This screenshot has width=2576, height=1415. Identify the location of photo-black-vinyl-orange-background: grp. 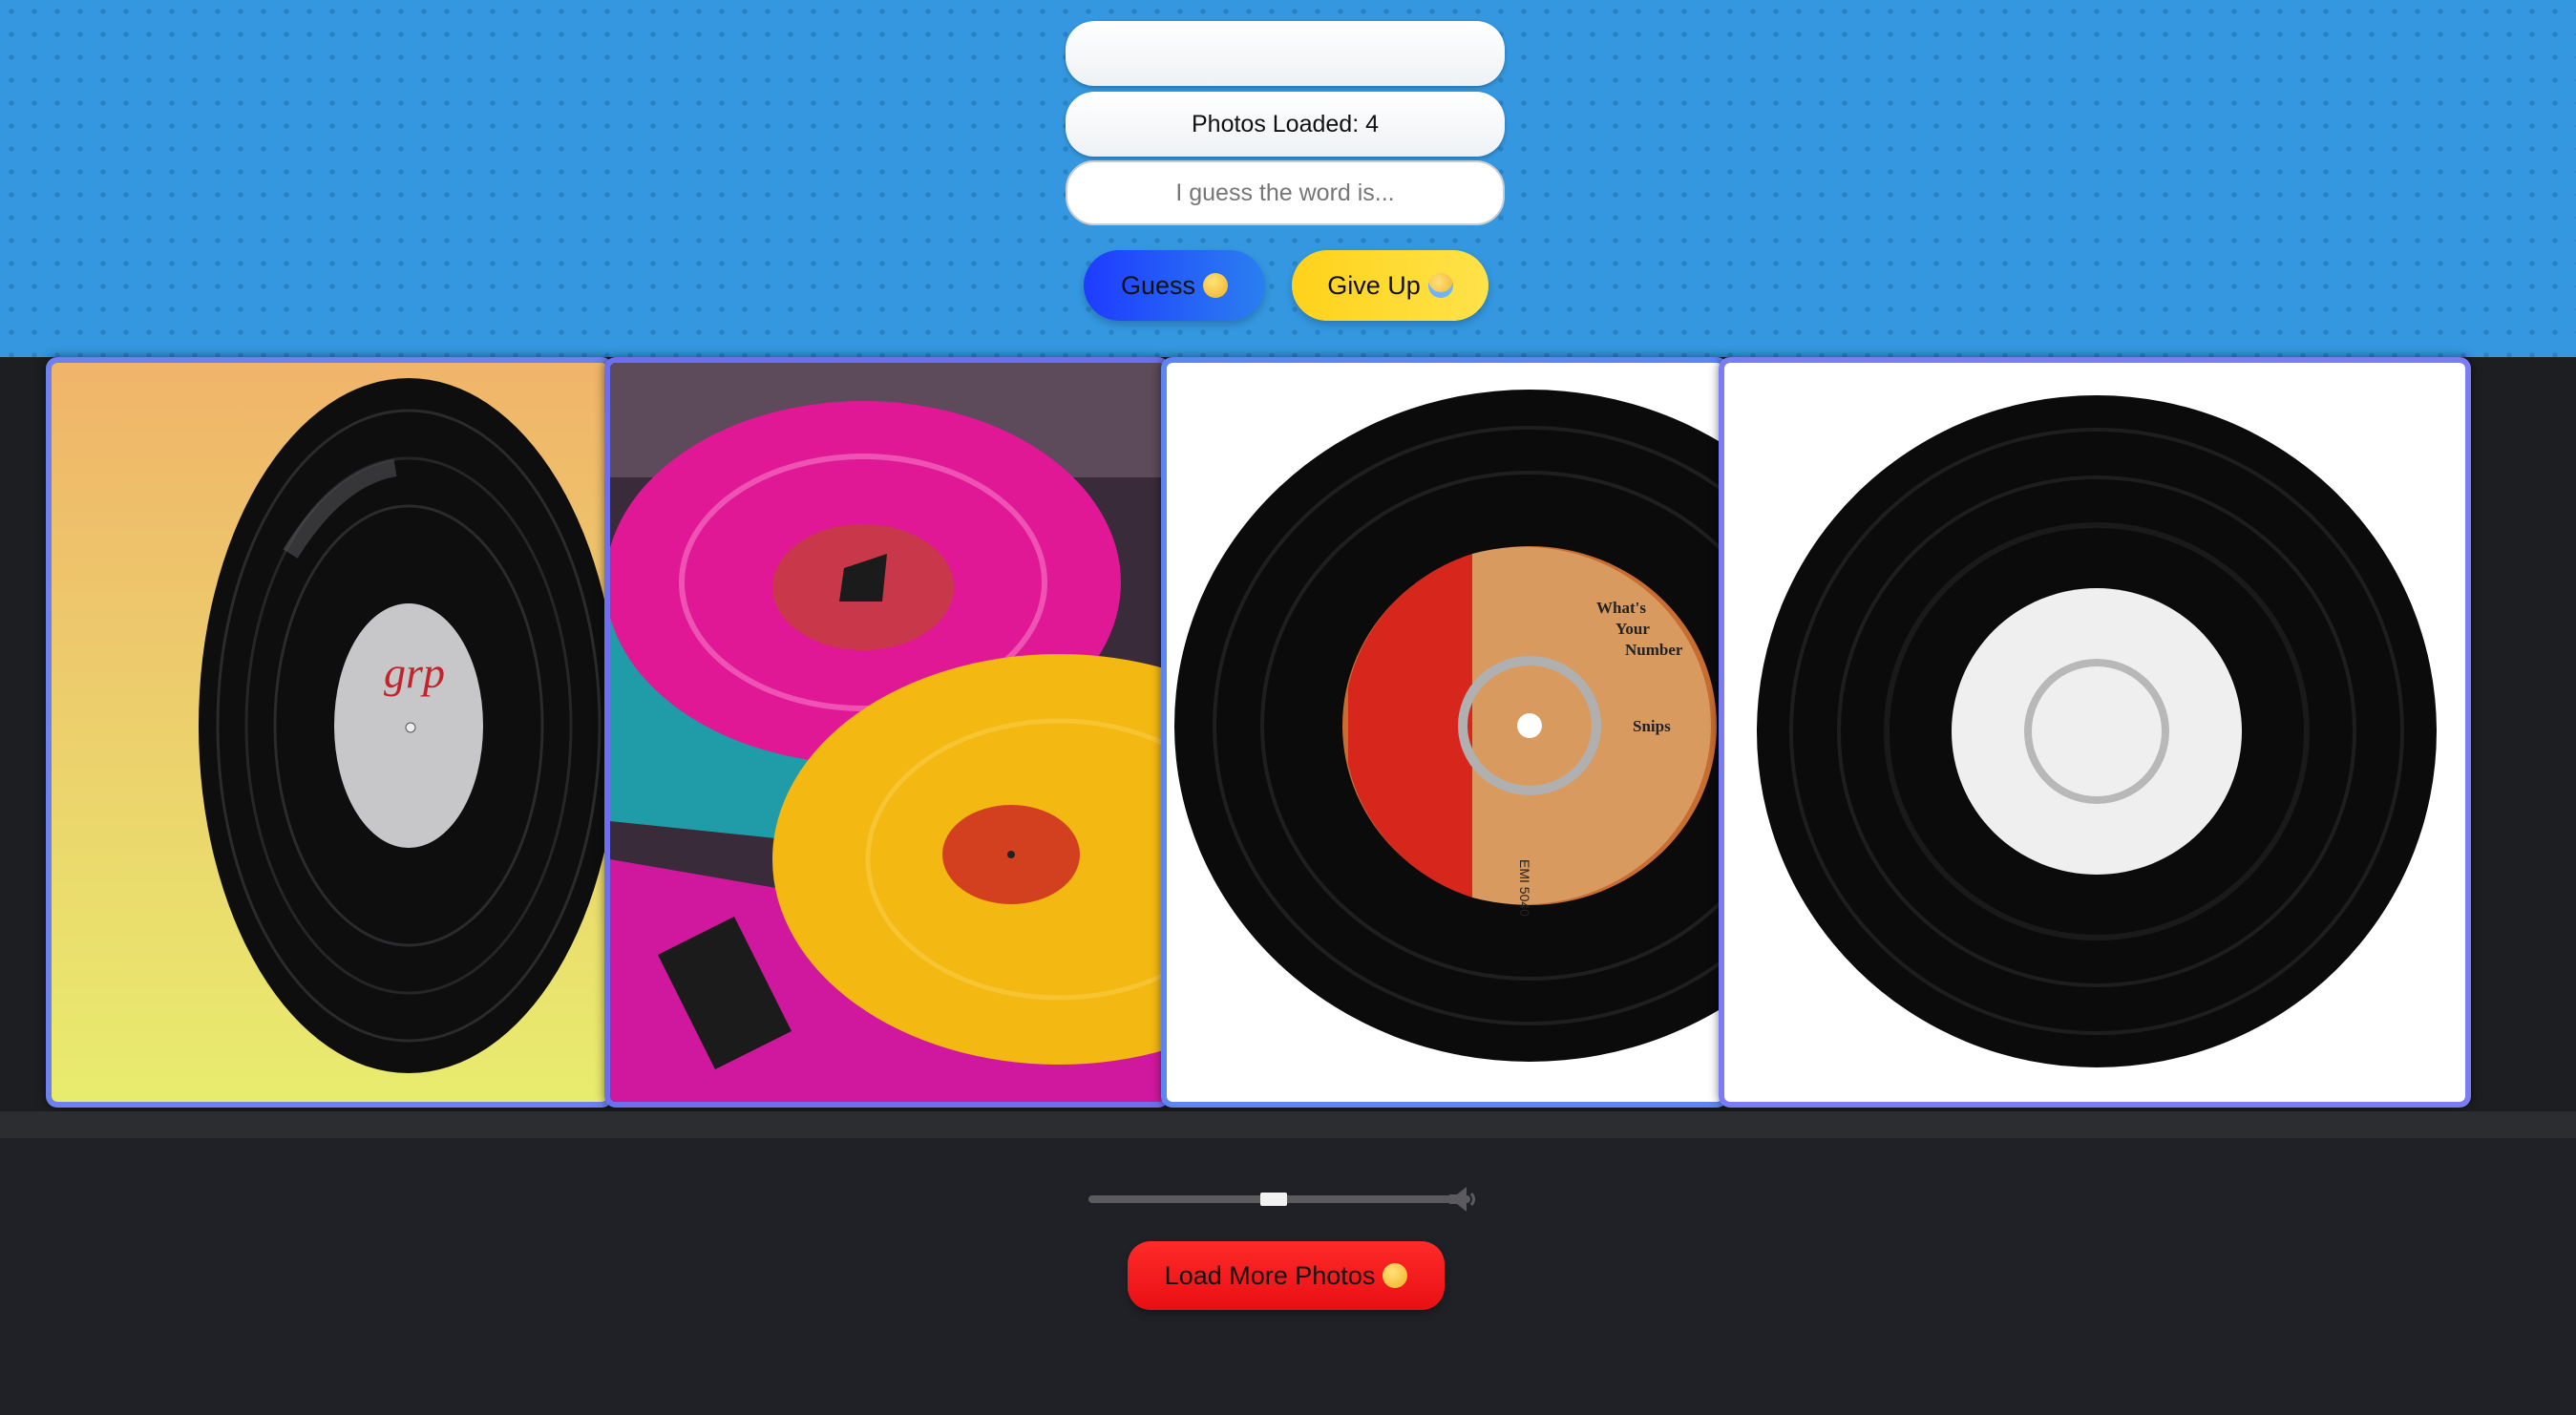
(329, 732).